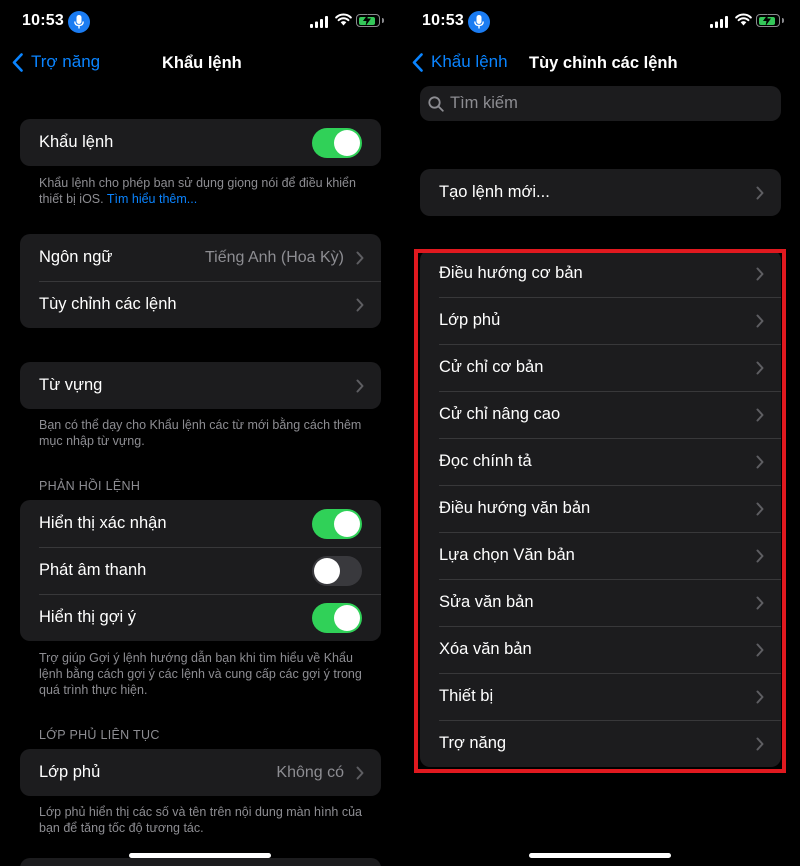 This screenshot has height=866, width=800. I want to click on search-icon, so click(436, 103).